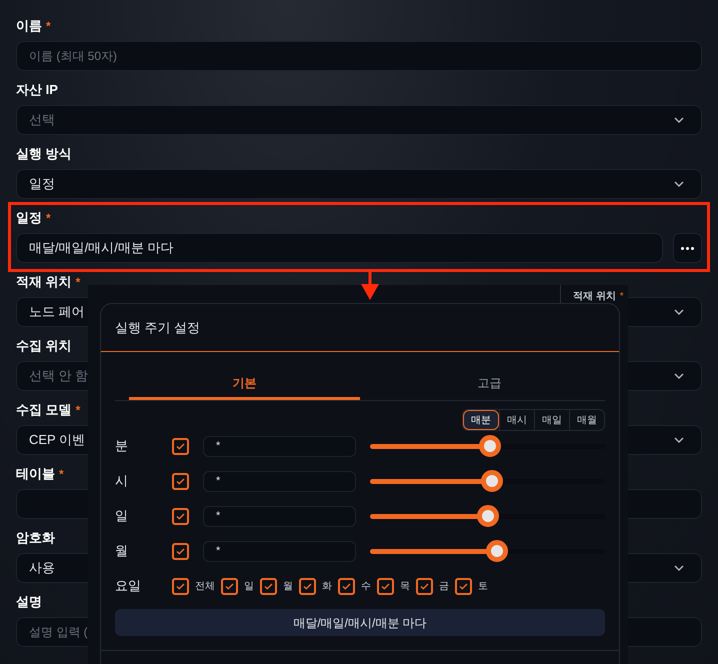 The width and height of the screenshot is (718, 664). What do you see at coordinates (37, 90) in the screenshot?
I see `field-label: 자산 IP` at bounding box center [37, 90].